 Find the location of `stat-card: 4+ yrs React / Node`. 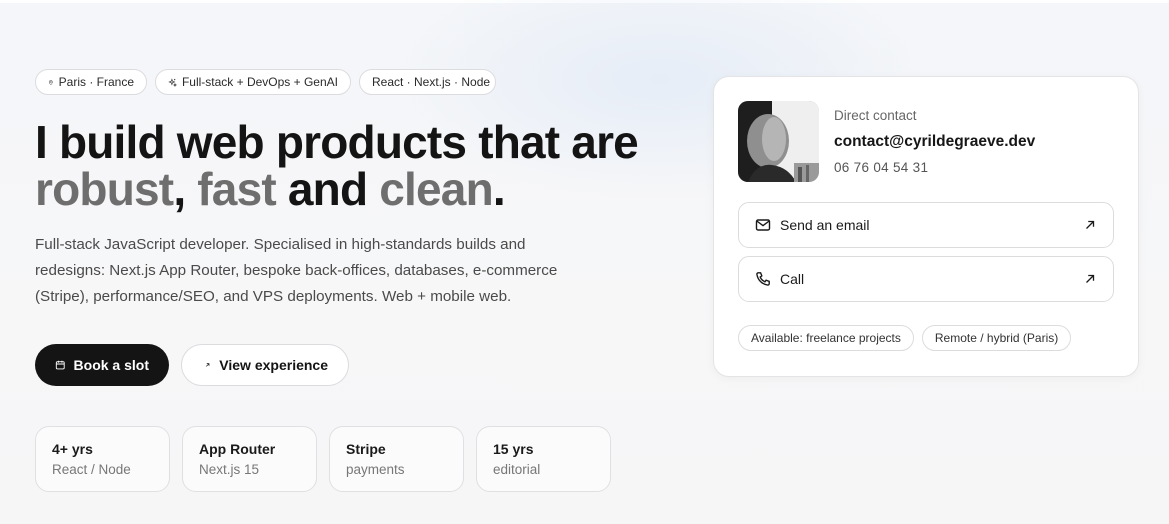

stat-card: 4+ yrs React / Node is located at coordinates (102, 459).